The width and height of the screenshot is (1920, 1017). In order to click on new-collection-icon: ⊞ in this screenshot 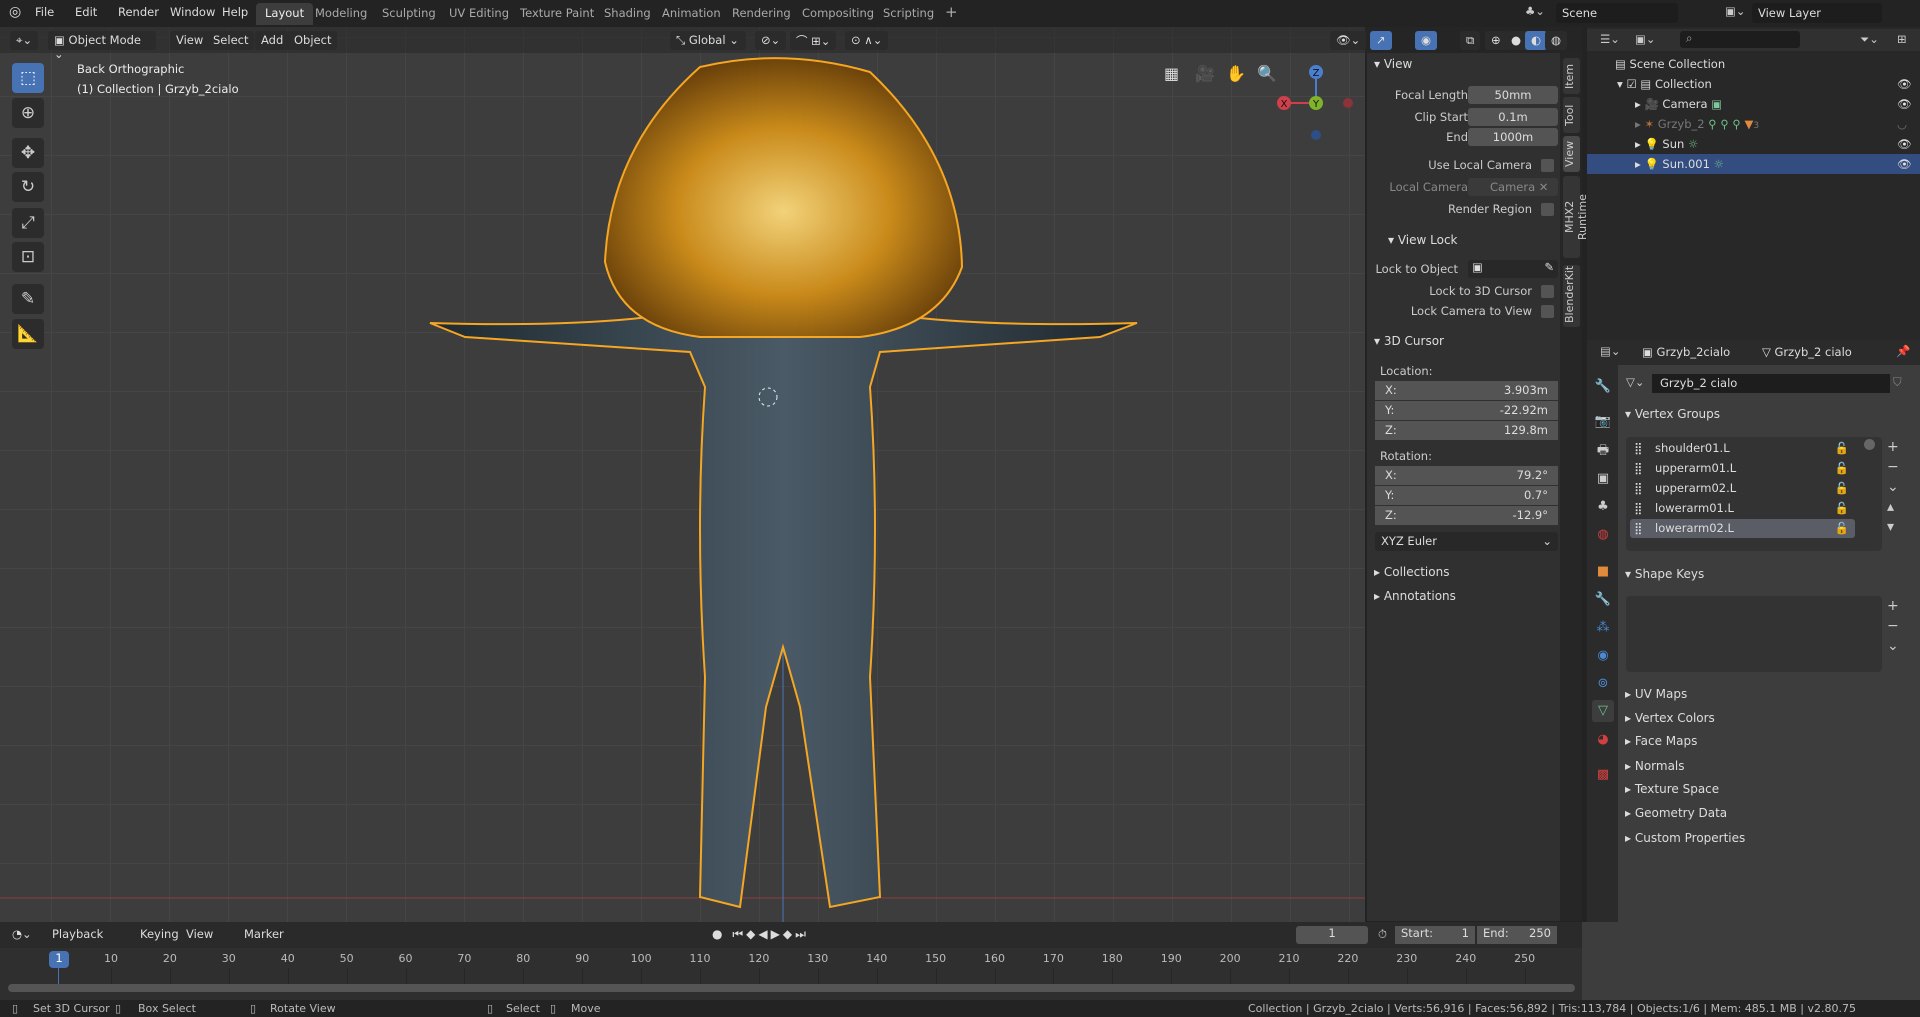, I will do `click(1902, 39)`.